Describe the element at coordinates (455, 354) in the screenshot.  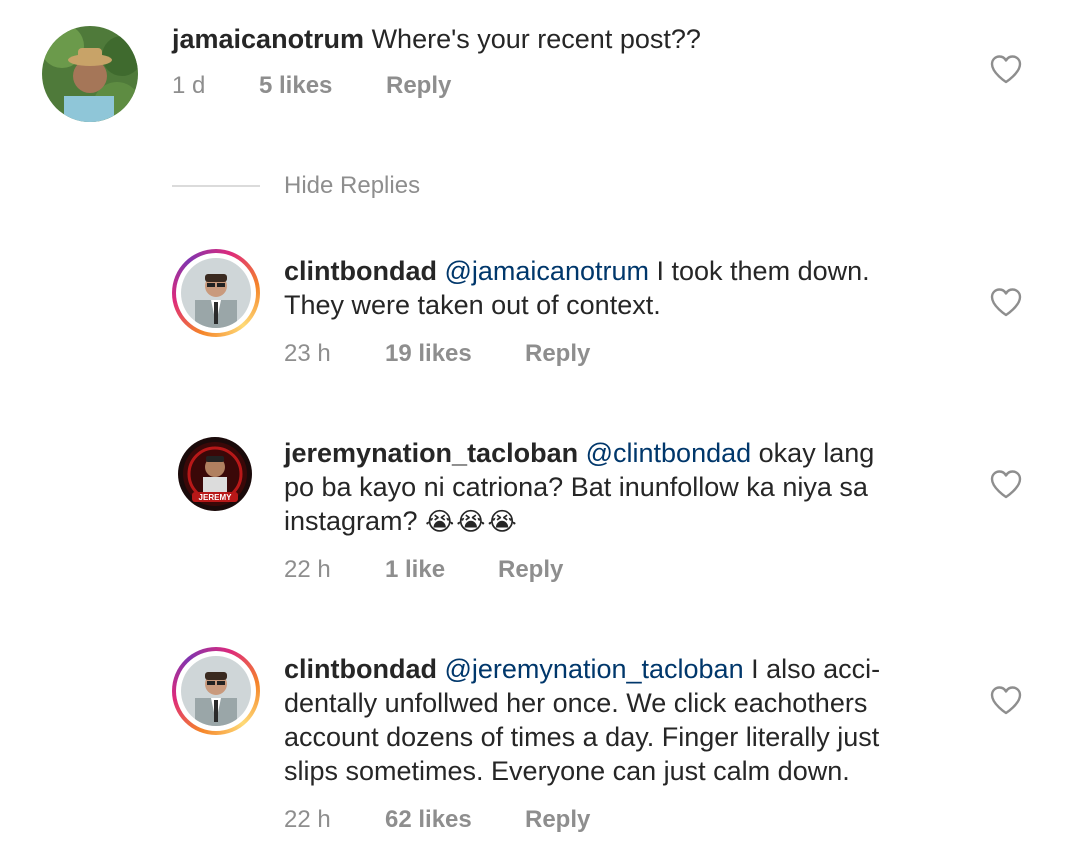
I see `likes-count: 19 likes` at that location.